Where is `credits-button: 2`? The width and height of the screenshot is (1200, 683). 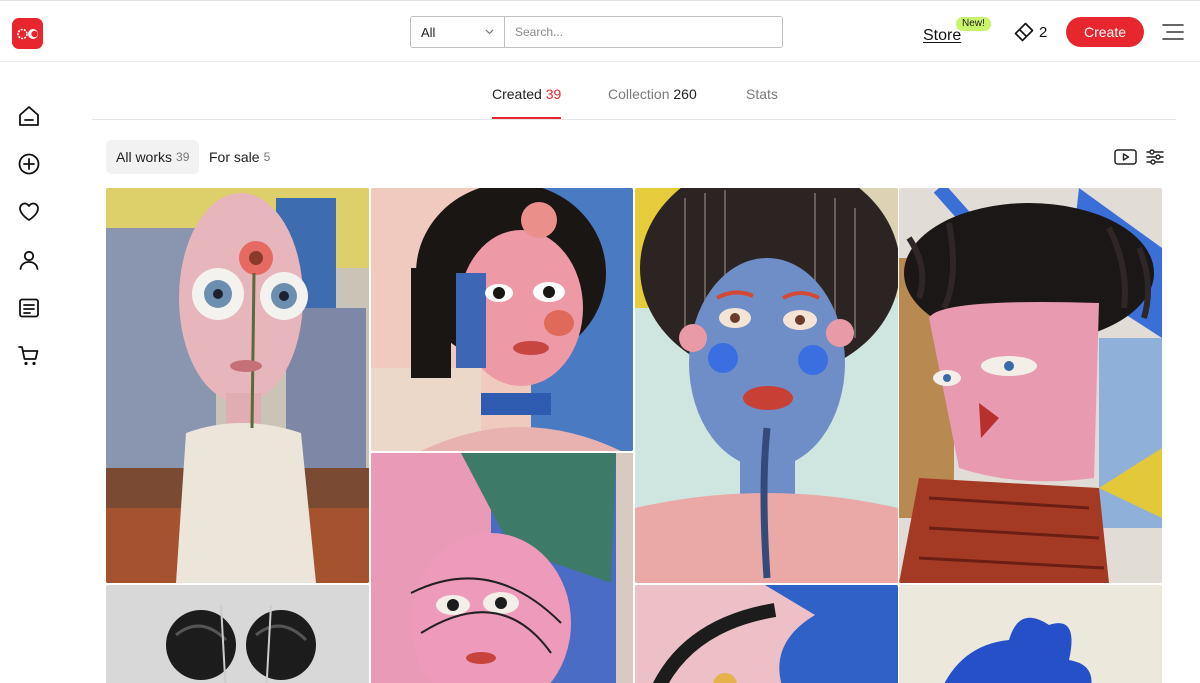 credits-button: 2 is located at coordinates (1030, 32).